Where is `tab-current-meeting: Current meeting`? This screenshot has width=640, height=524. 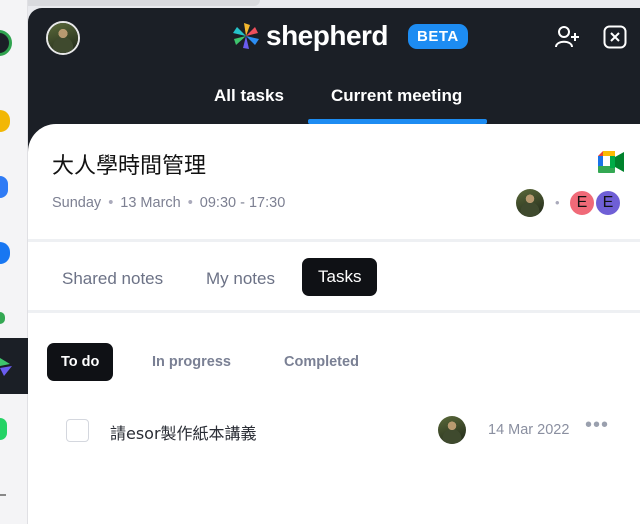 tab-current-meeting: Current meeting is located at coordinates (396, 96).